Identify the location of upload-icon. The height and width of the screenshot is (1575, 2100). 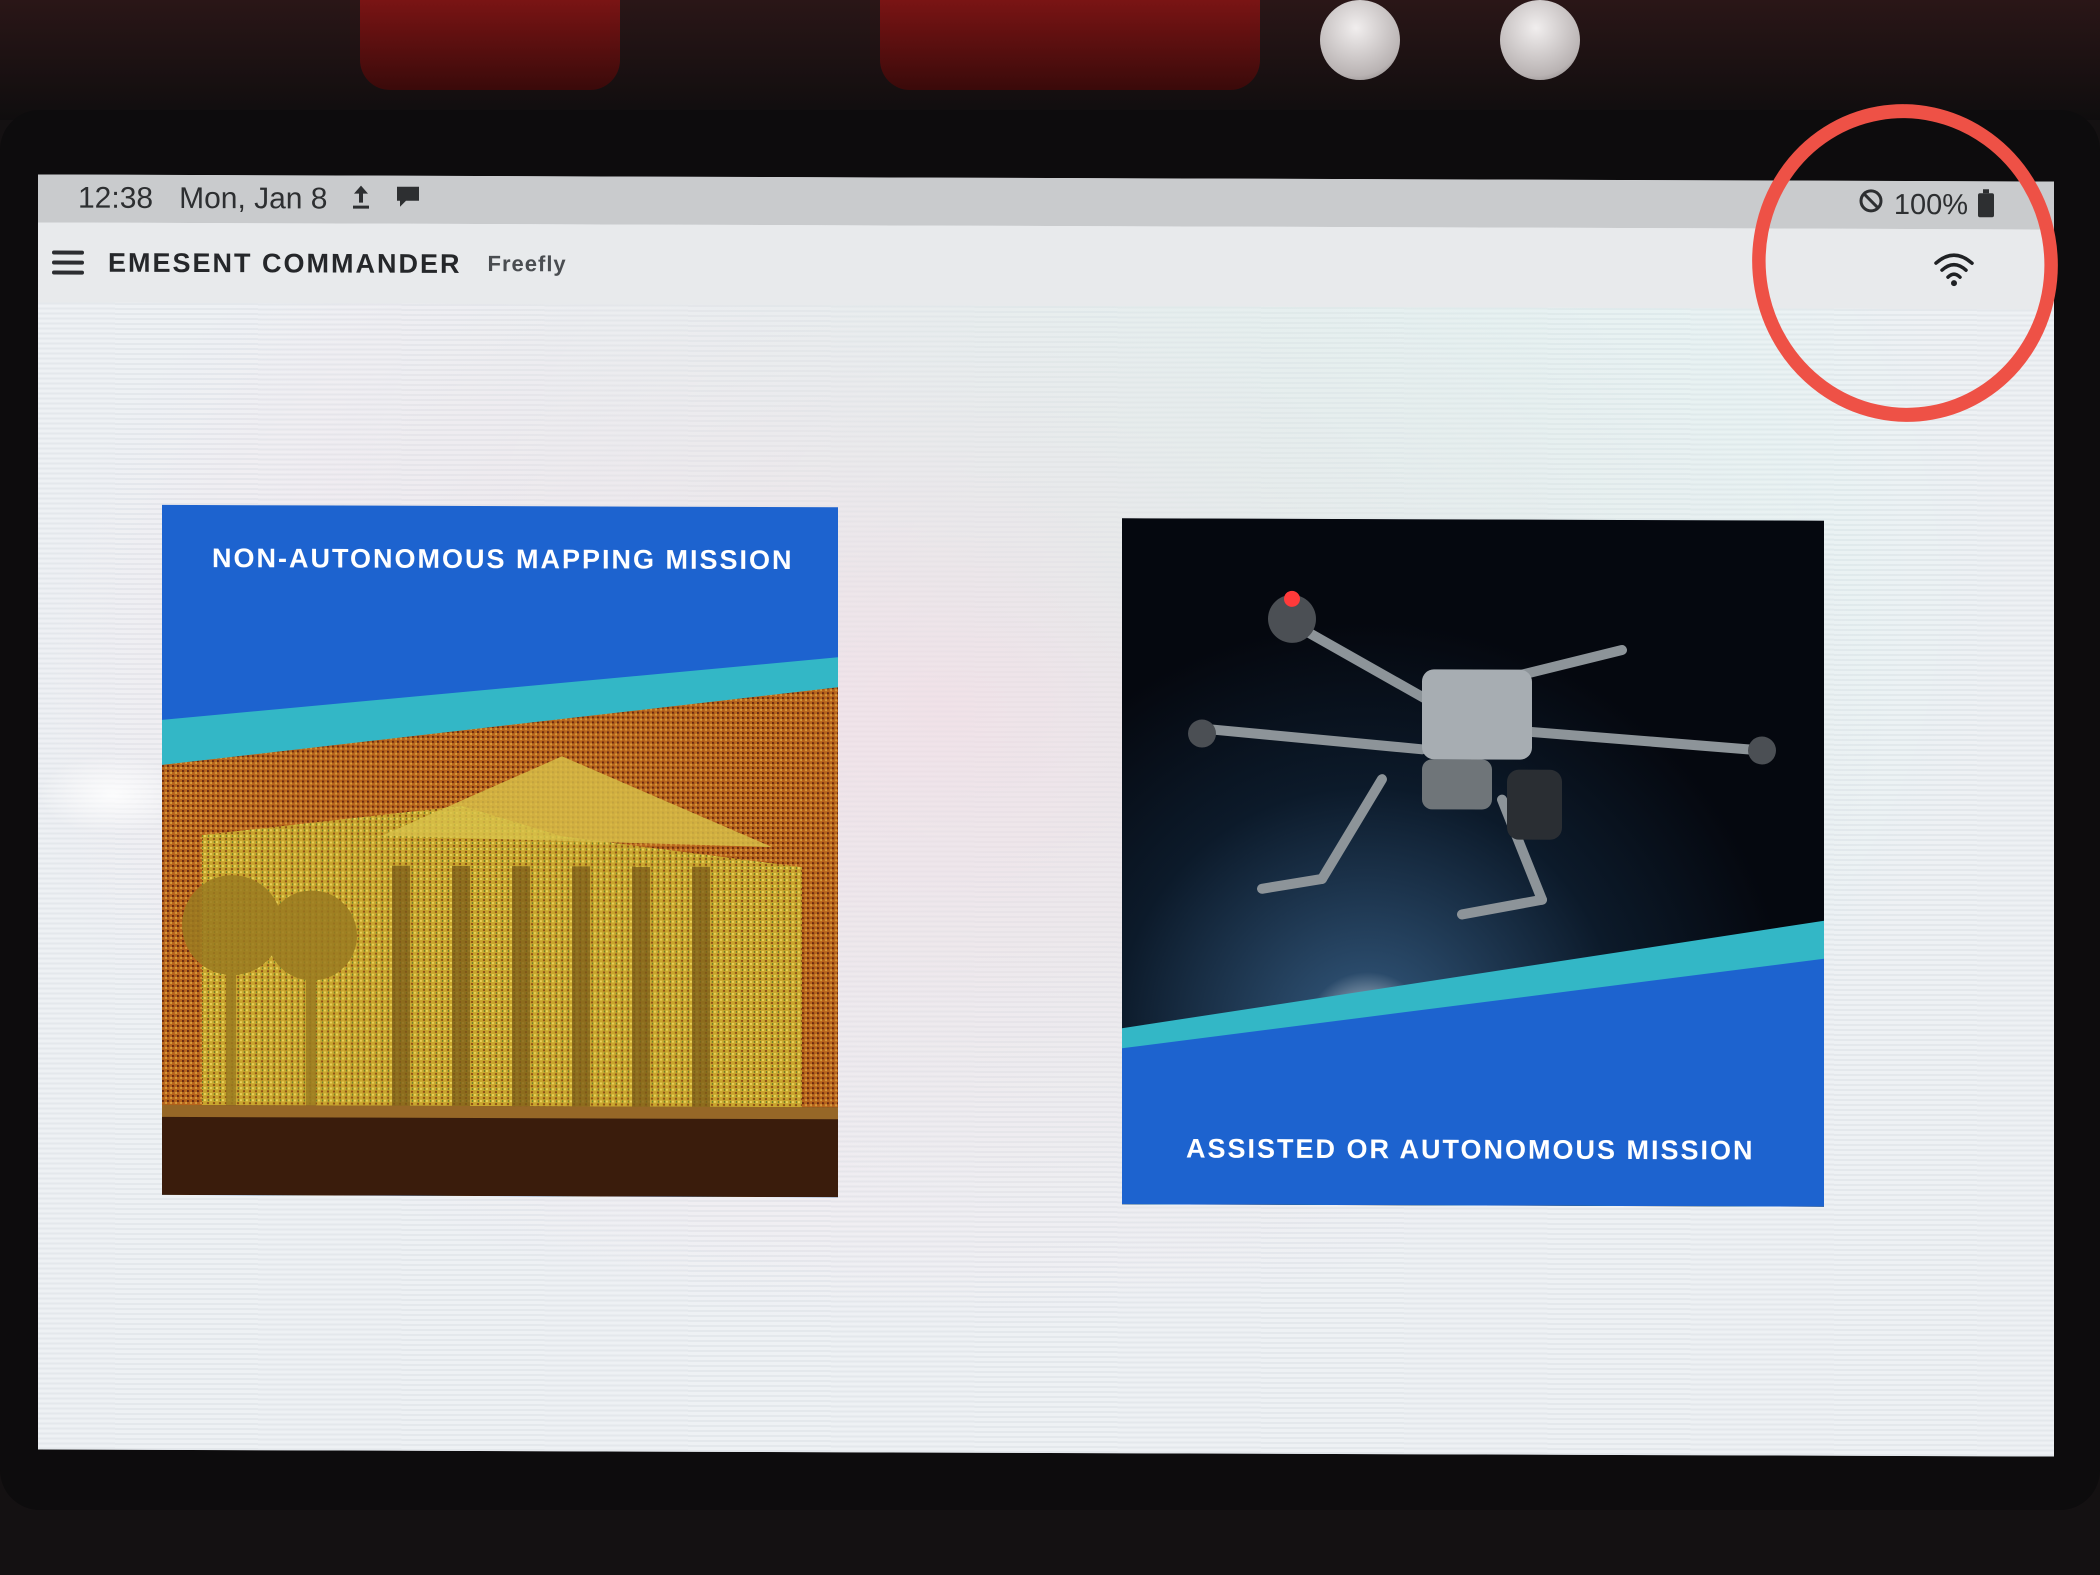
(361, 199).